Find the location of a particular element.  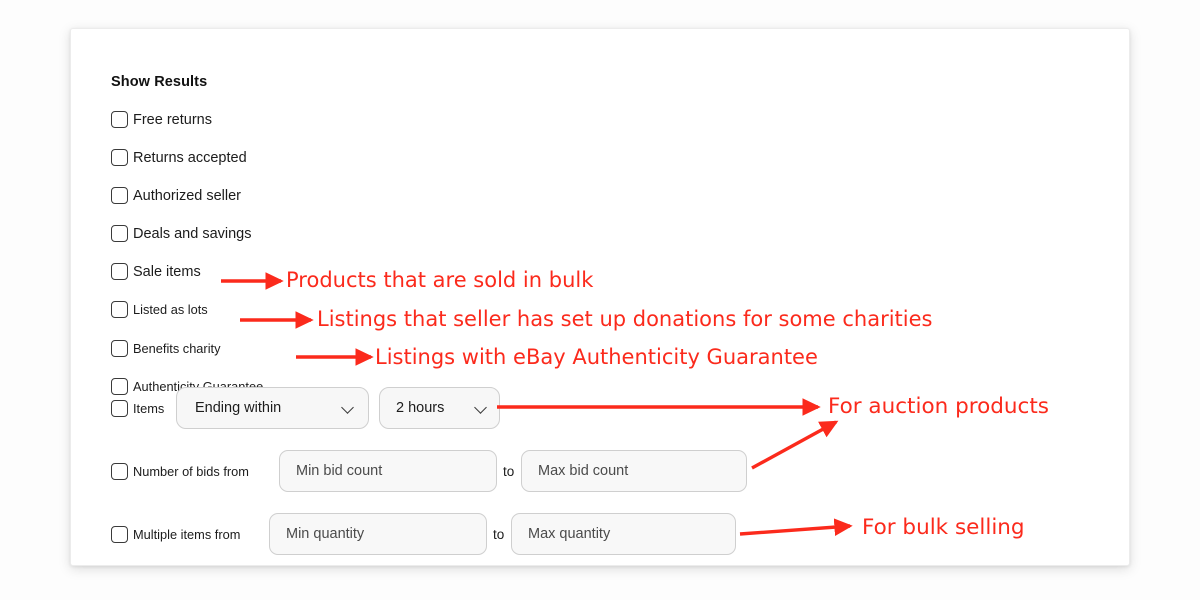

checkbox-label: Listed as lots is located at coordinates (170, 309).